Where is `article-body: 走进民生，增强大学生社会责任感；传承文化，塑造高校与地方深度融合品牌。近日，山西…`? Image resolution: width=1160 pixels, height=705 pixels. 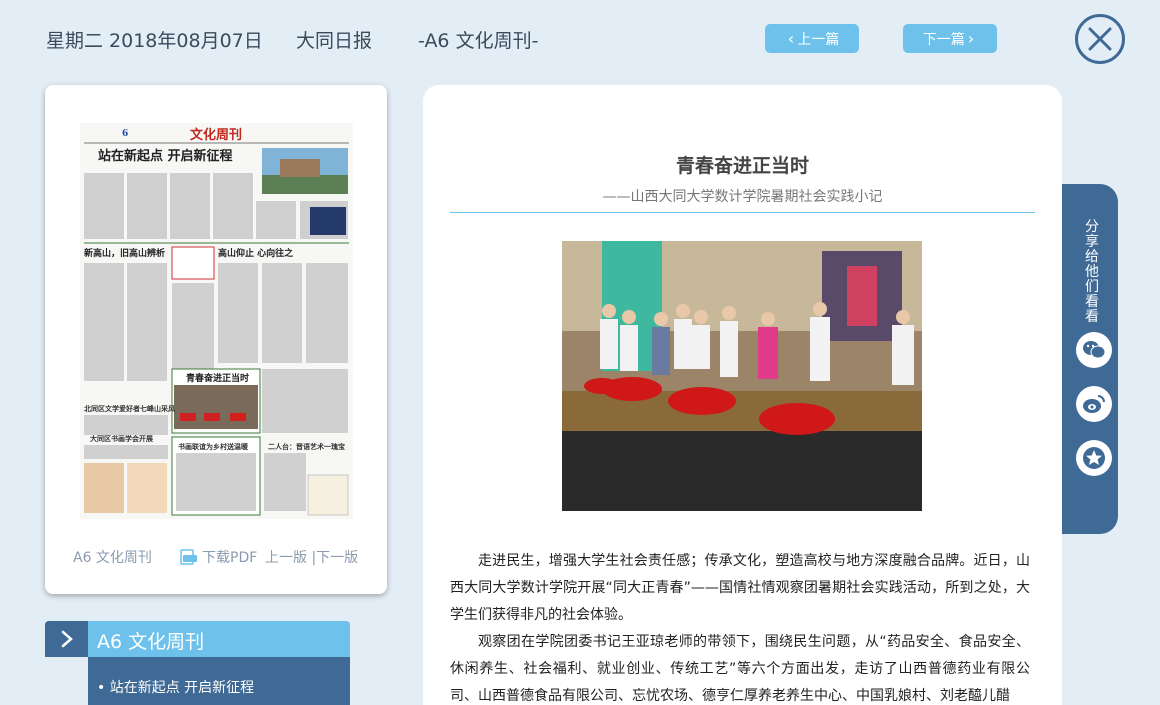 article-body: 走进民生，增强大学生社会责任感；传承文化，塑造高校与地方深度融合品牌。近日，山西… is located at coordinates (740, 626).